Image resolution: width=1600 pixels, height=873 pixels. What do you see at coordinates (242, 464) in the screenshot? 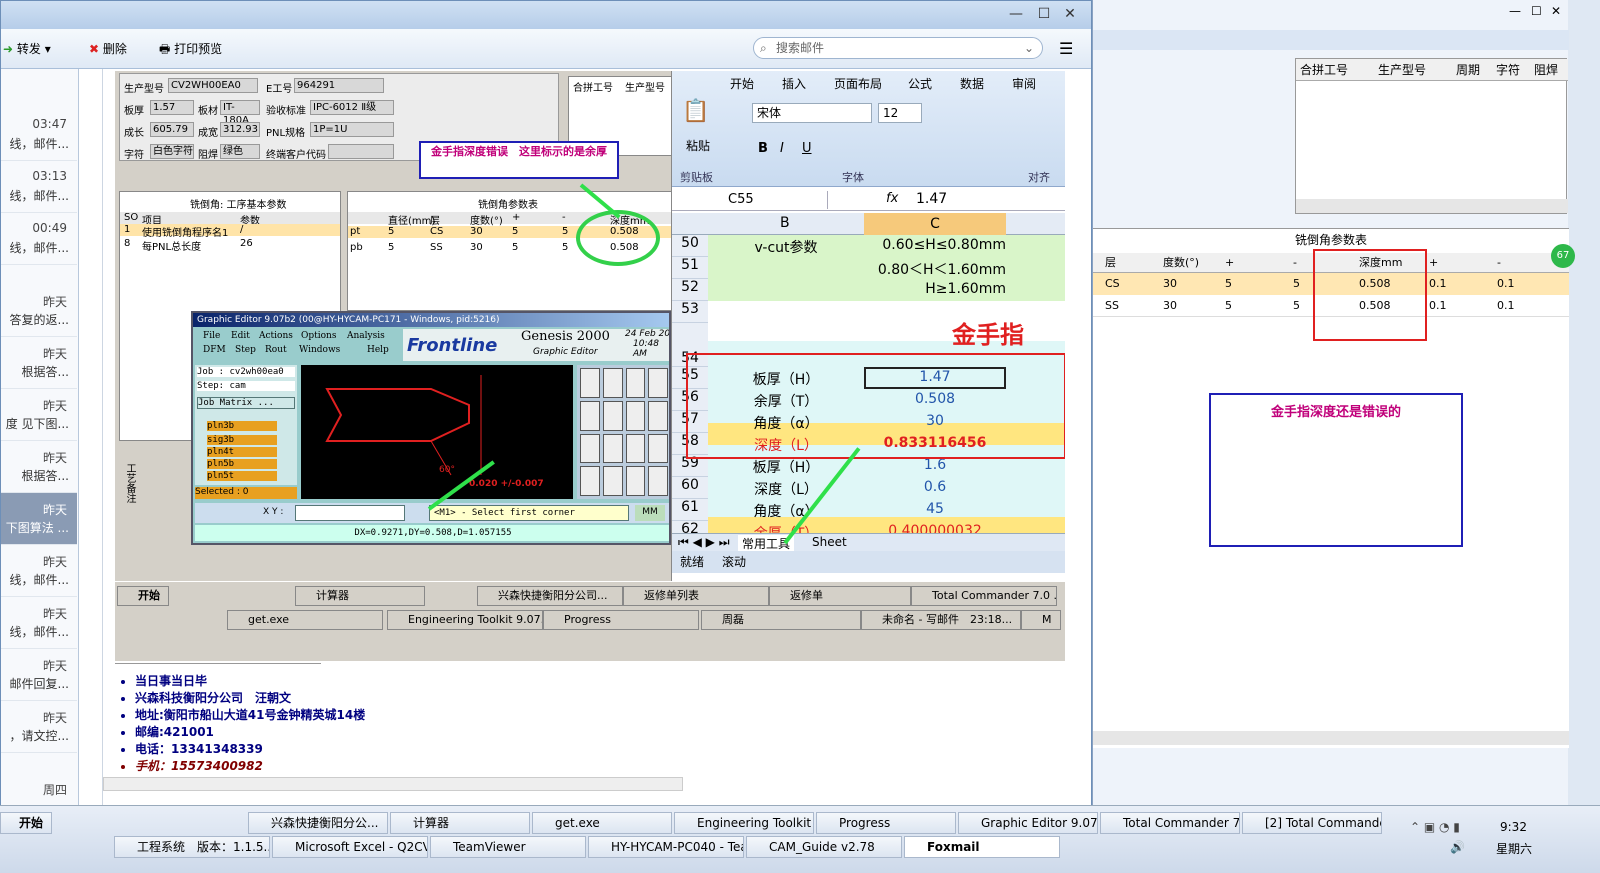
I see `layer-item: pln5b` at bounding box center [242, 464].